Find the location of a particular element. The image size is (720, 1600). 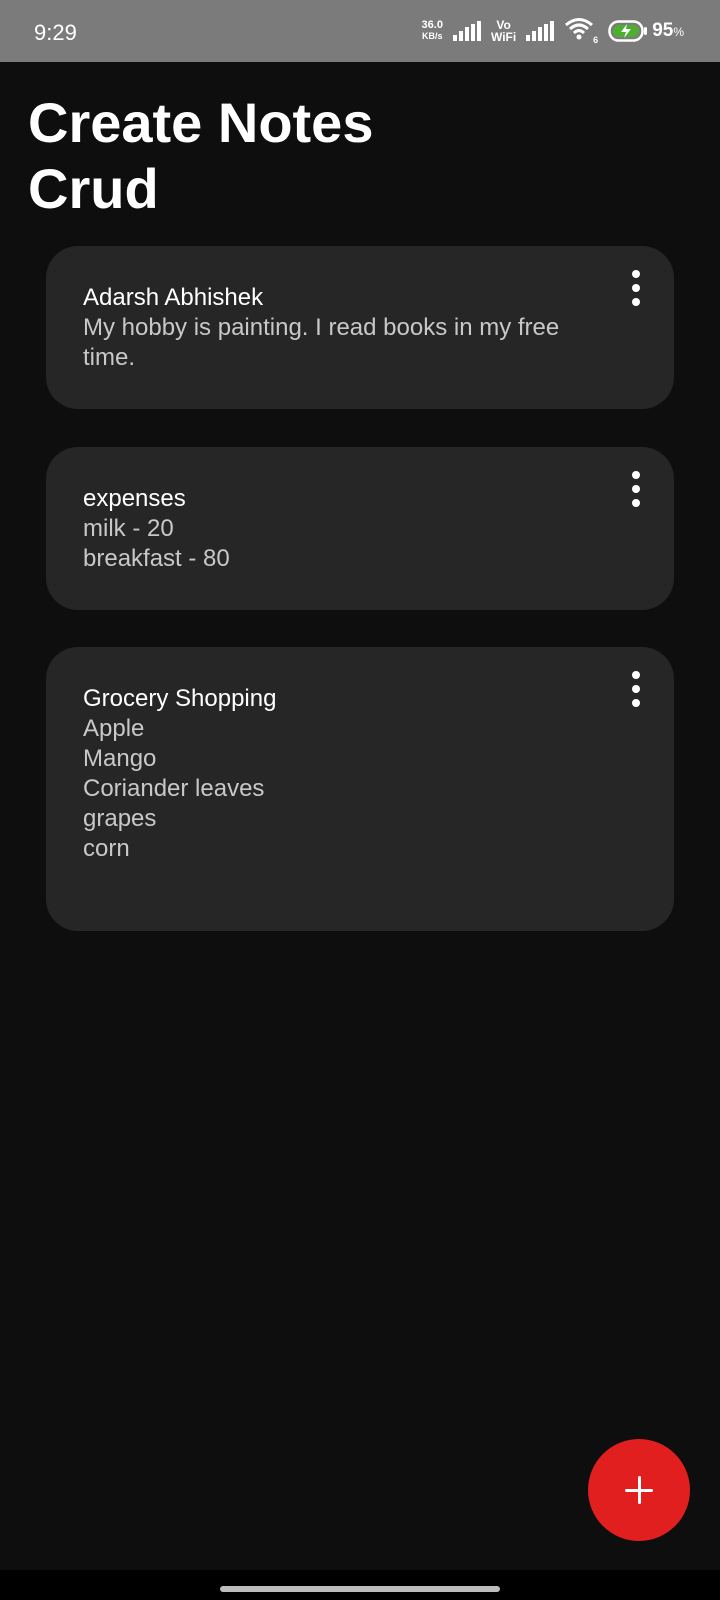

add-note-button is located at coordinates (639, 1490).